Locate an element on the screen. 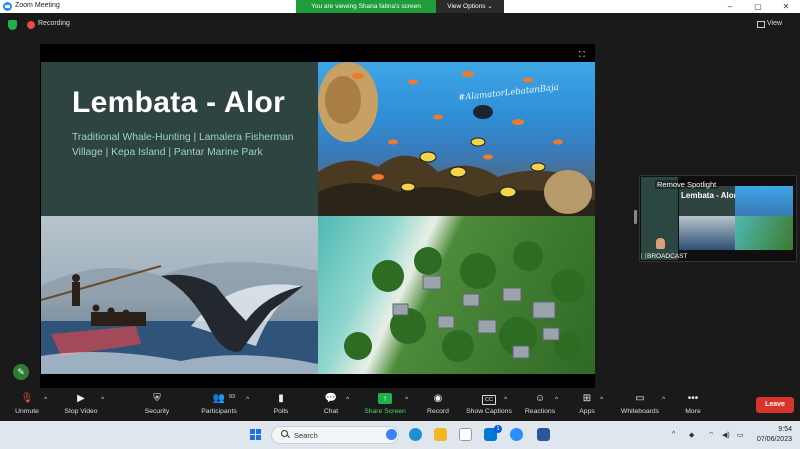 This screenshot has width=800, height=449. polls-button: ▮ Polls is located at coordinates (281, 406).